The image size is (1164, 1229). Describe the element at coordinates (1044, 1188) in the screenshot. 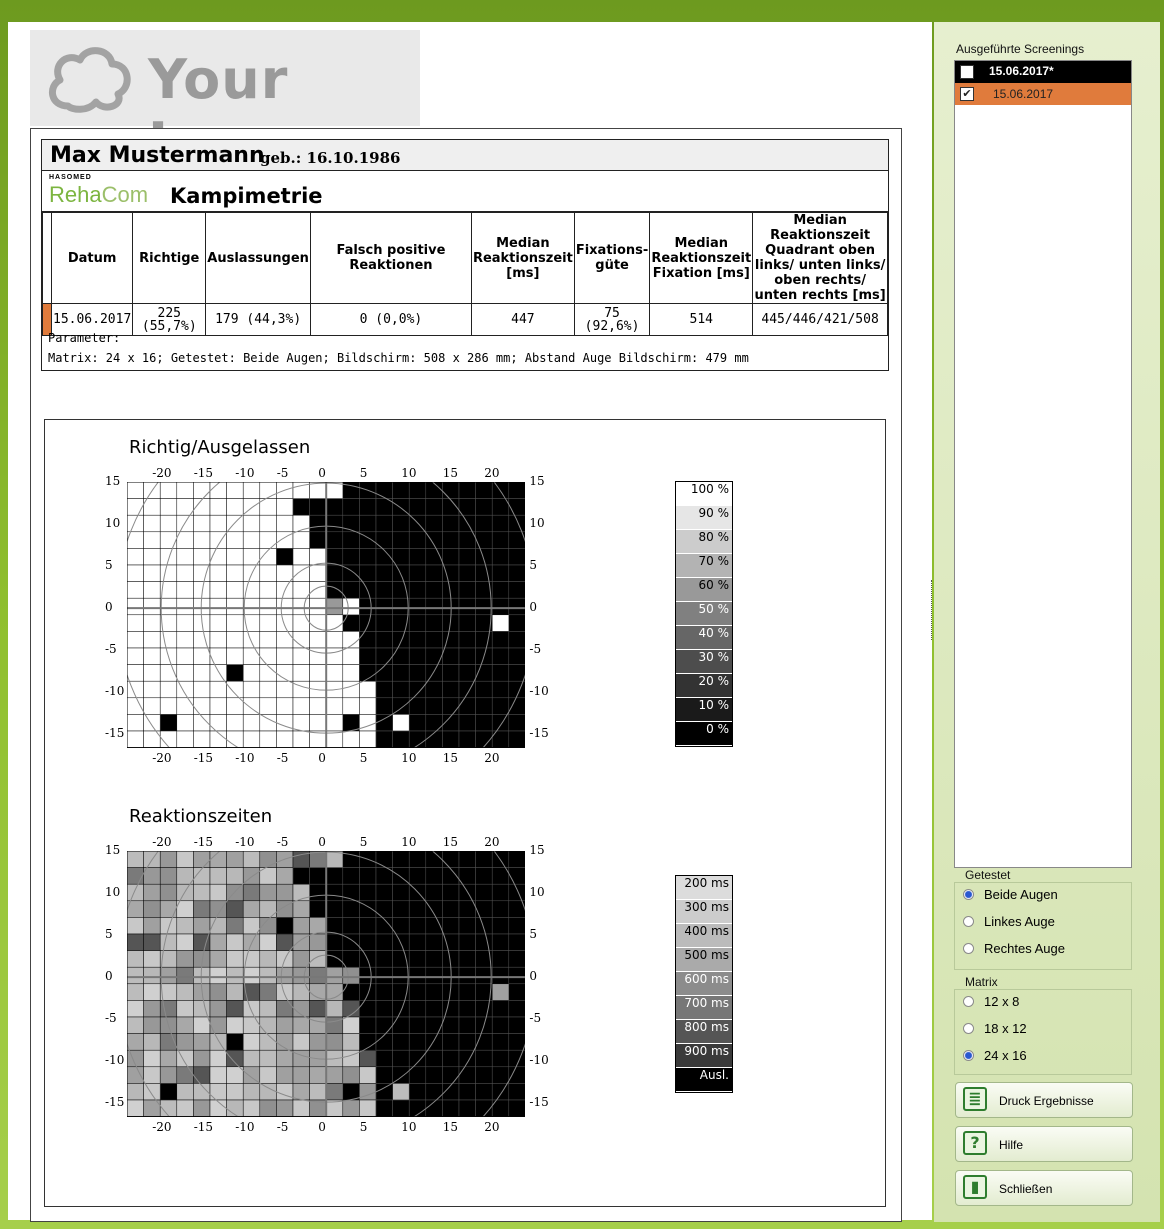

I see `close-button: ▮ Schließen` at that location.